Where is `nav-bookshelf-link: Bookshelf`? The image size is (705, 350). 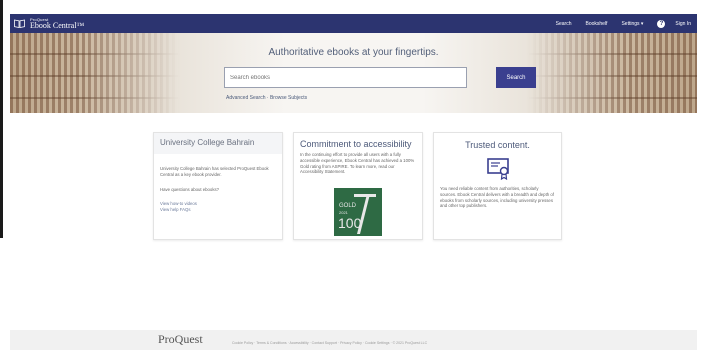 nav-bookshelf-link: Bookshelf is located at coordinates (596, 24).